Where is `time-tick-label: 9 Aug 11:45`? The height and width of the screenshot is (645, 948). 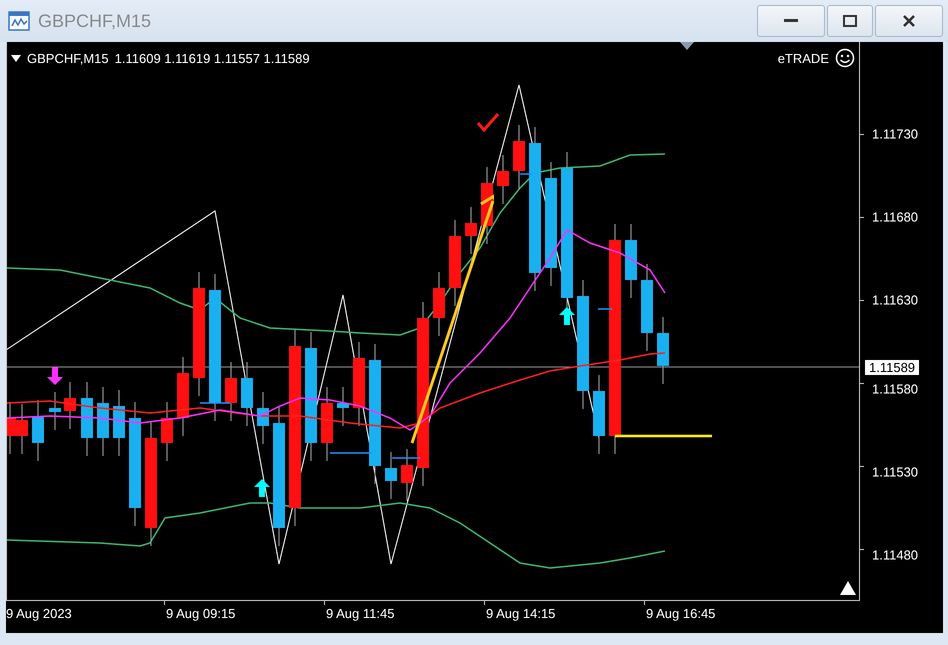 time-tick-label: 9 Aug 11:45 is located at coordinates (360, 613).